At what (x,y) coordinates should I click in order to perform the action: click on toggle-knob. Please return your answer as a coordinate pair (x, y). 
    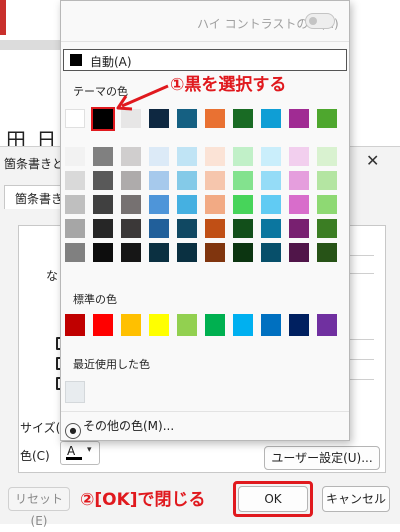
    Looking at the image, I should click on (313, 21).